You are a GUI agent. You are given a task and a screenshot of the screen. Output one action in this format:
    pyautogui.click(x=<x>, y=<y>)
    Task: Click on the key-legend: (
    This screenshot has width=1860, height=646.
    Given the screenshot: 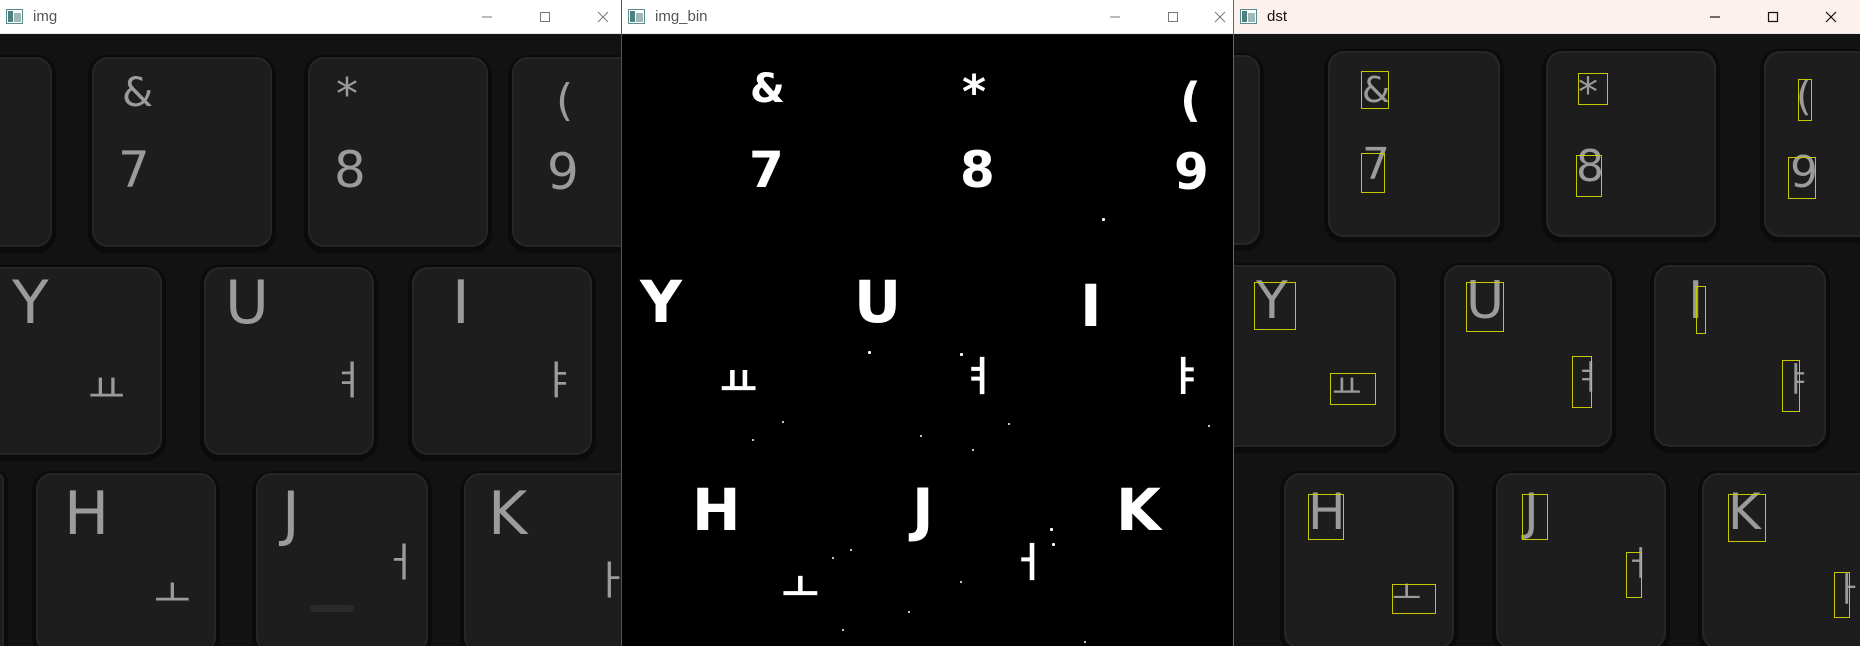 What is the action you would take?
    pyautogui.click(x=565, y=100)
    